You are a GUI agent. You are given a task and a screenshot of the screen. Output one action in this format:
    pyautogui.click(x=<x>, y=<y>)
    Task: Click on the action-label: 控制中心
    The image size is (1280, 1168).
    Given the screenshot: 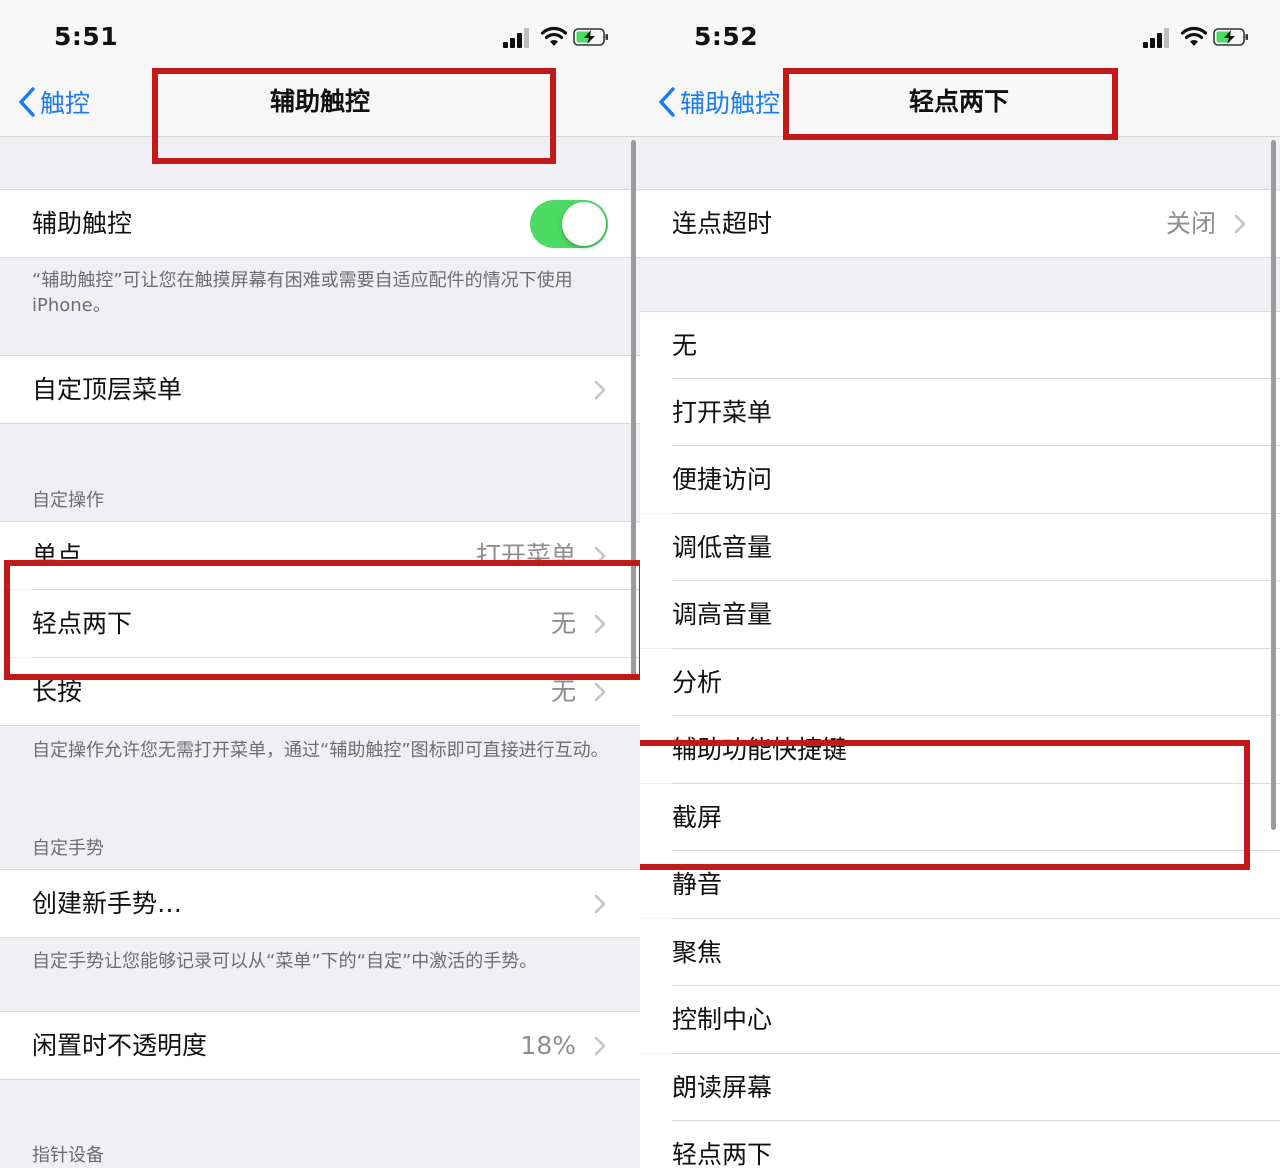 What is the action you would take?
    pyautogui.click(x=722, y=1019)
    